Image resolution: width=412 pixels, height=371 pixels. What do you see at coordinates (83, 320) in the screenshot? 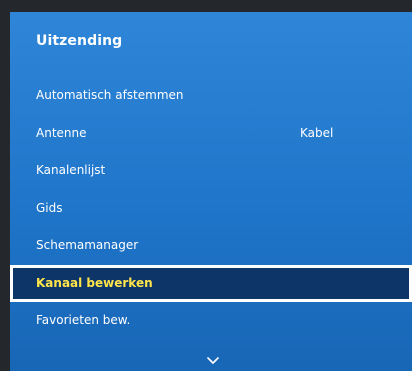
I see `menu-item-label: Favorieten bew.` at bounding box center [83, 320].